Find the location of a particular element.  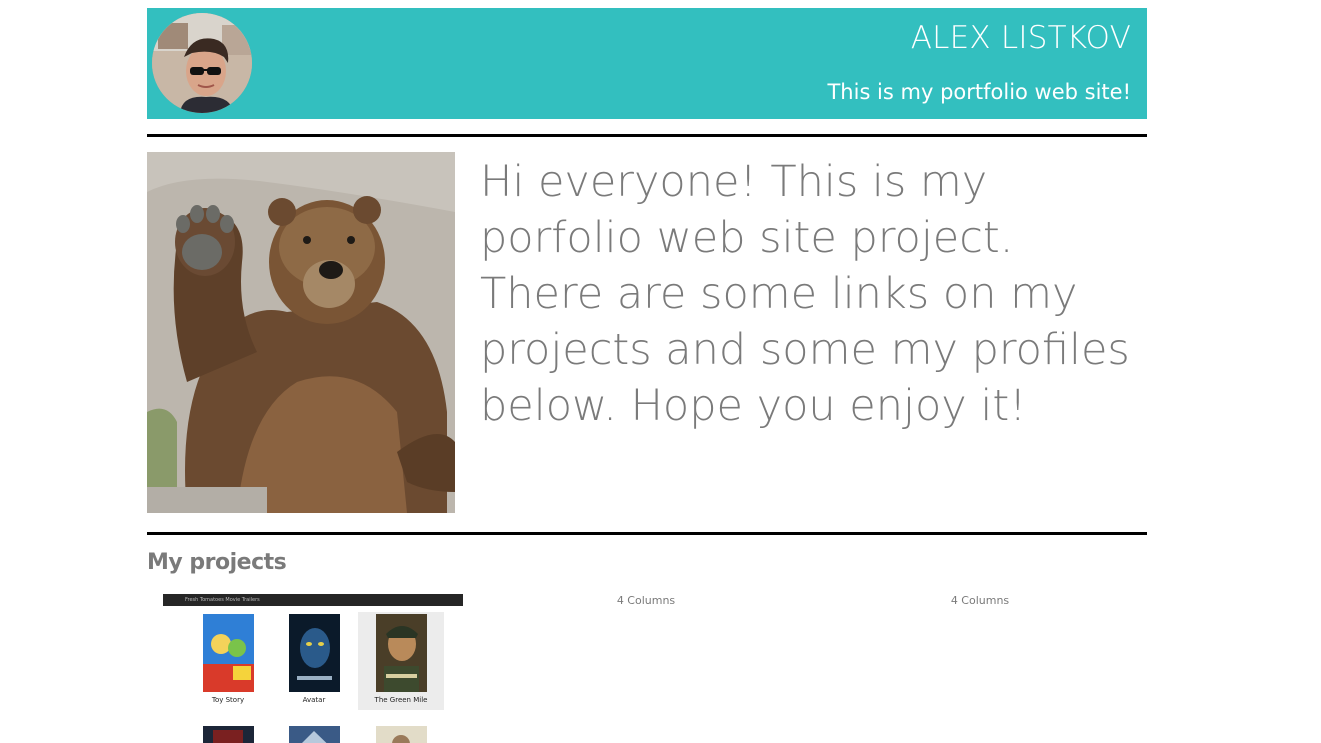

movie-card-the-green-mile: The Green Mile is located at coordinates (401, 661).